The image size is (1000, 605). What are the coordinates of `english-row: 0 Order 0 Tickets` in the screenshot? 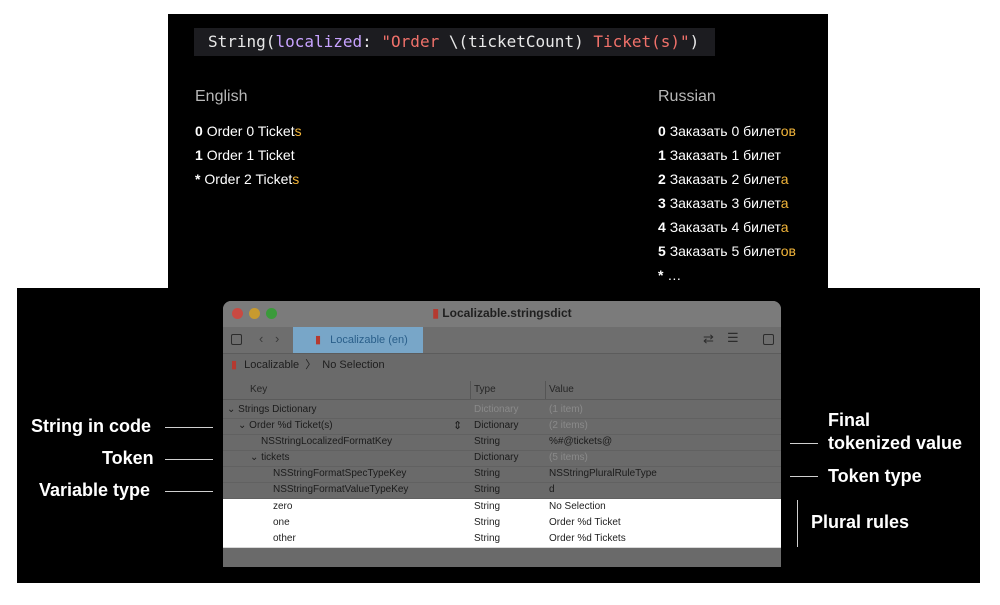 It's located at (248, 131).